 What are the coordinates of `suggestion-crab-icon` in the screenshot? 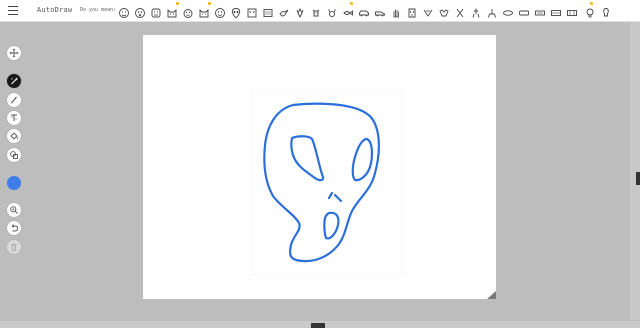 It's located at (332, 11).